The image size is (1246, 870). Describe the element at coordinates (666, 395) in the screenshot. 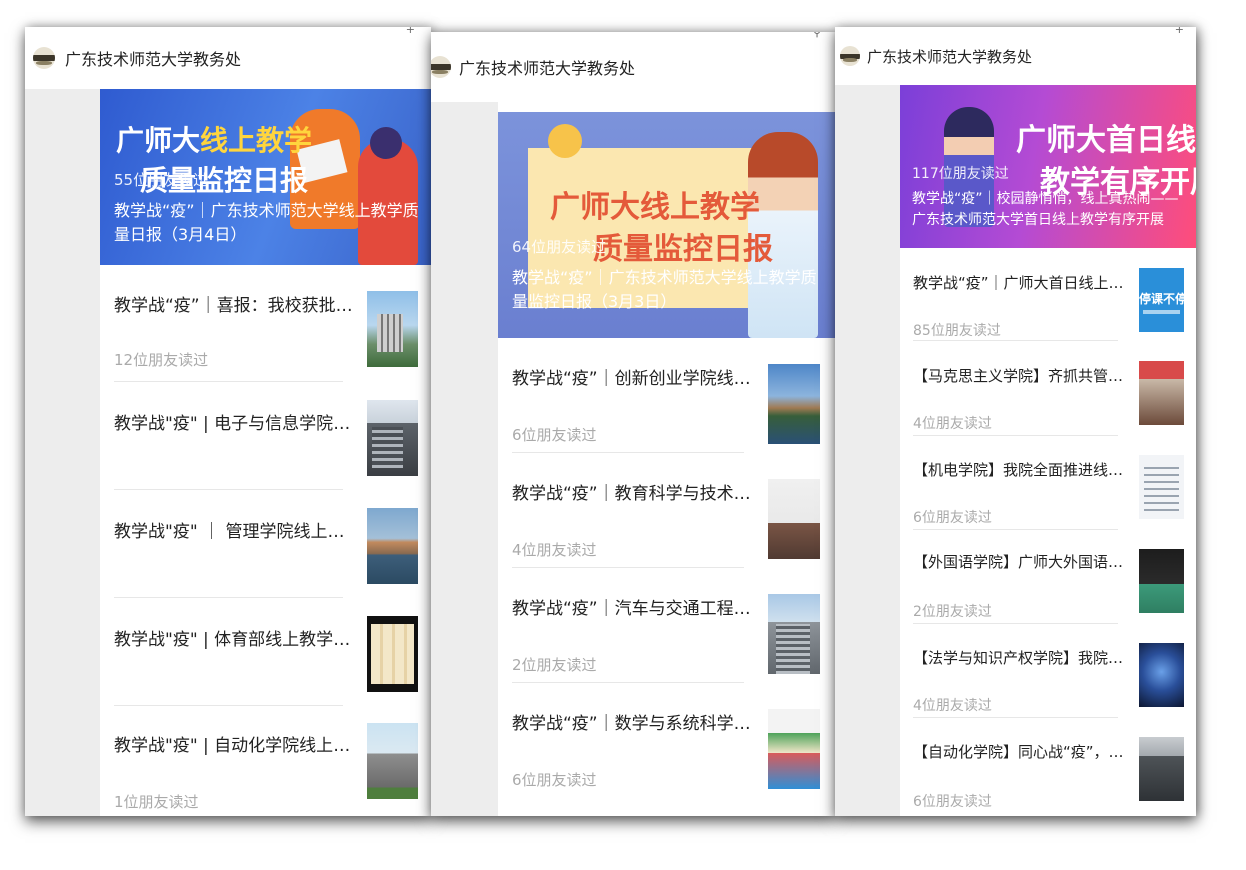

I see `list-item: 教学战“疫”｜创新创业学院线上教... 6位朋友读过` at that location.